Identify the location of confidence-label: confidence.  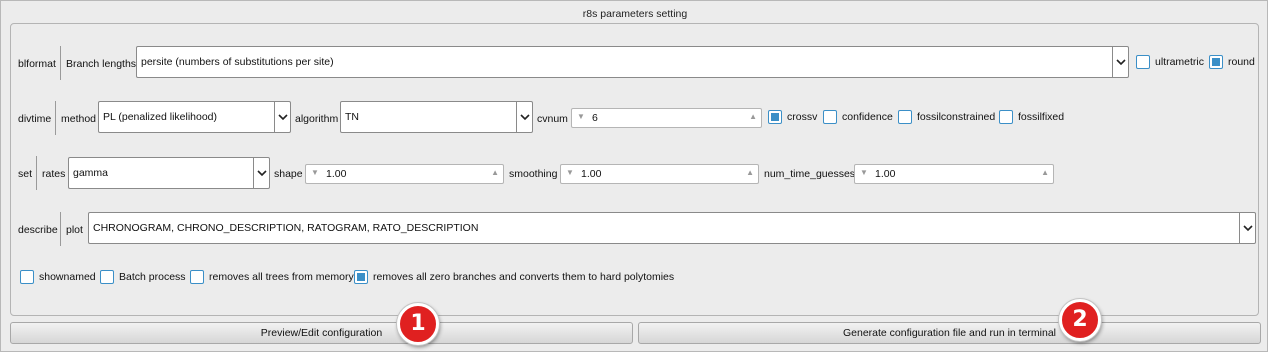
(867, 117).